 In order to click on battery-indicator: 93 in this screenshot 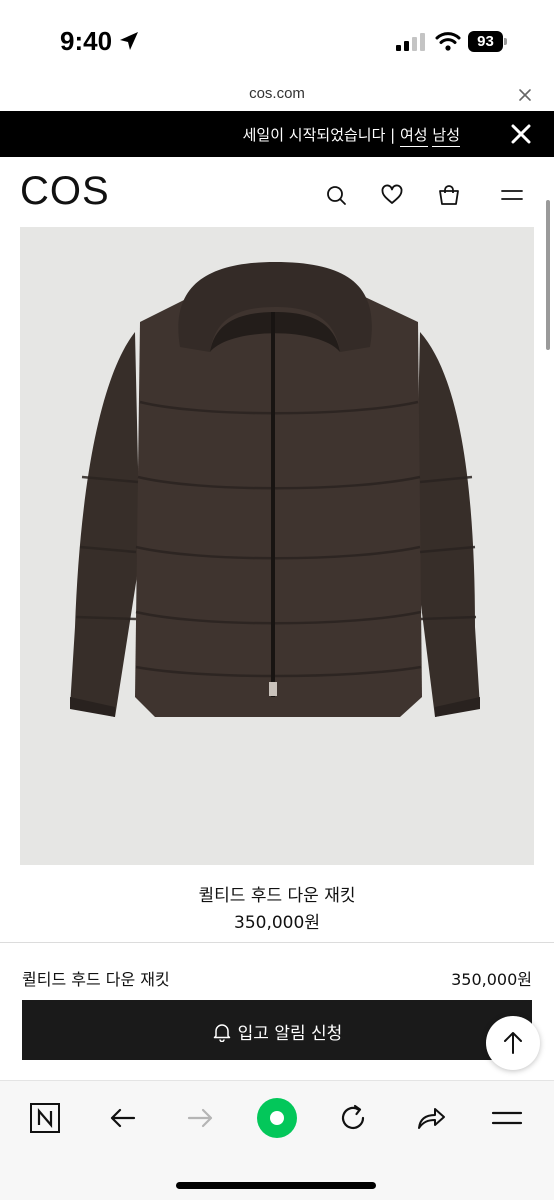, I will do `click(487, 41)`.